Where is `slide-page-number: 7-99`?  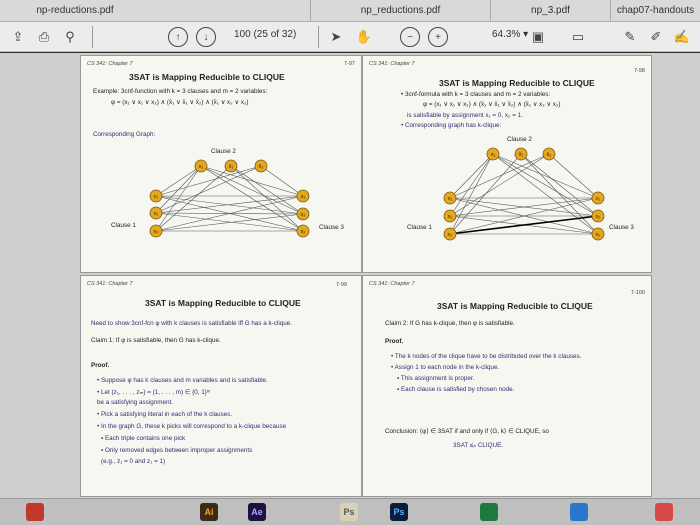
slide-page-number: 7-99 is located at coordinates (341, 285).